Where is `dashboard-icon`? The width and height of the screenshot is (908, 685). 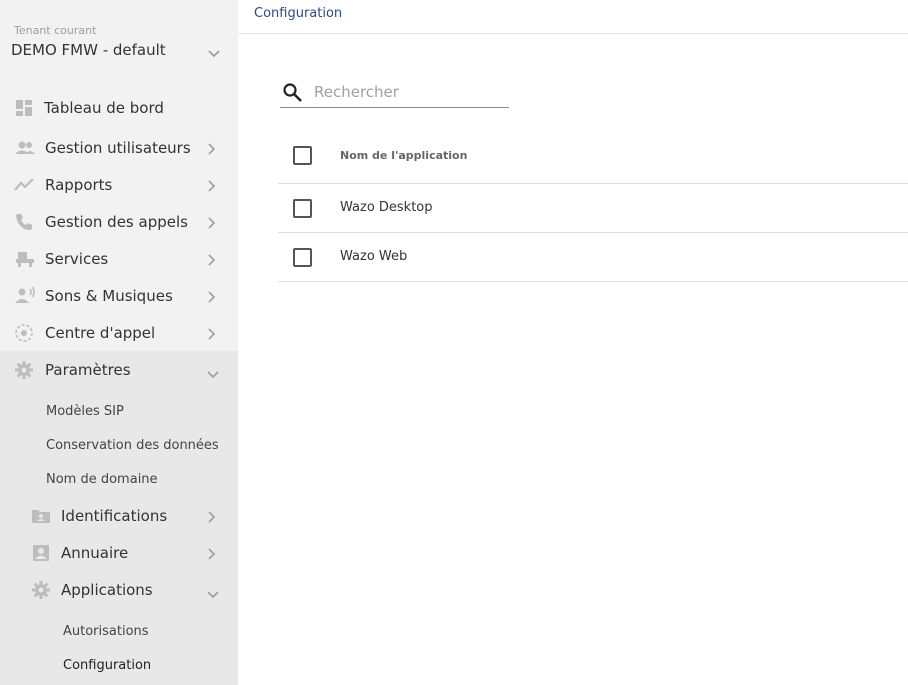 dashboard-icon is located at coordinates (24, 108).